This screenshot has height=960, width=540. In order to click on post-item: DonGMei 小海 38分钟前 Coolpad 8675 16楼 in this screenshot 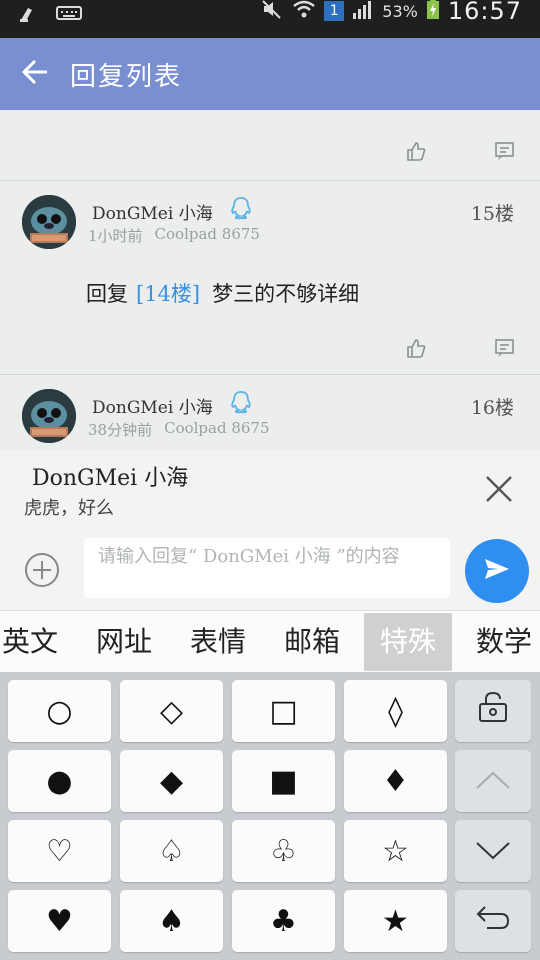, I will do `click(270, 412)`.